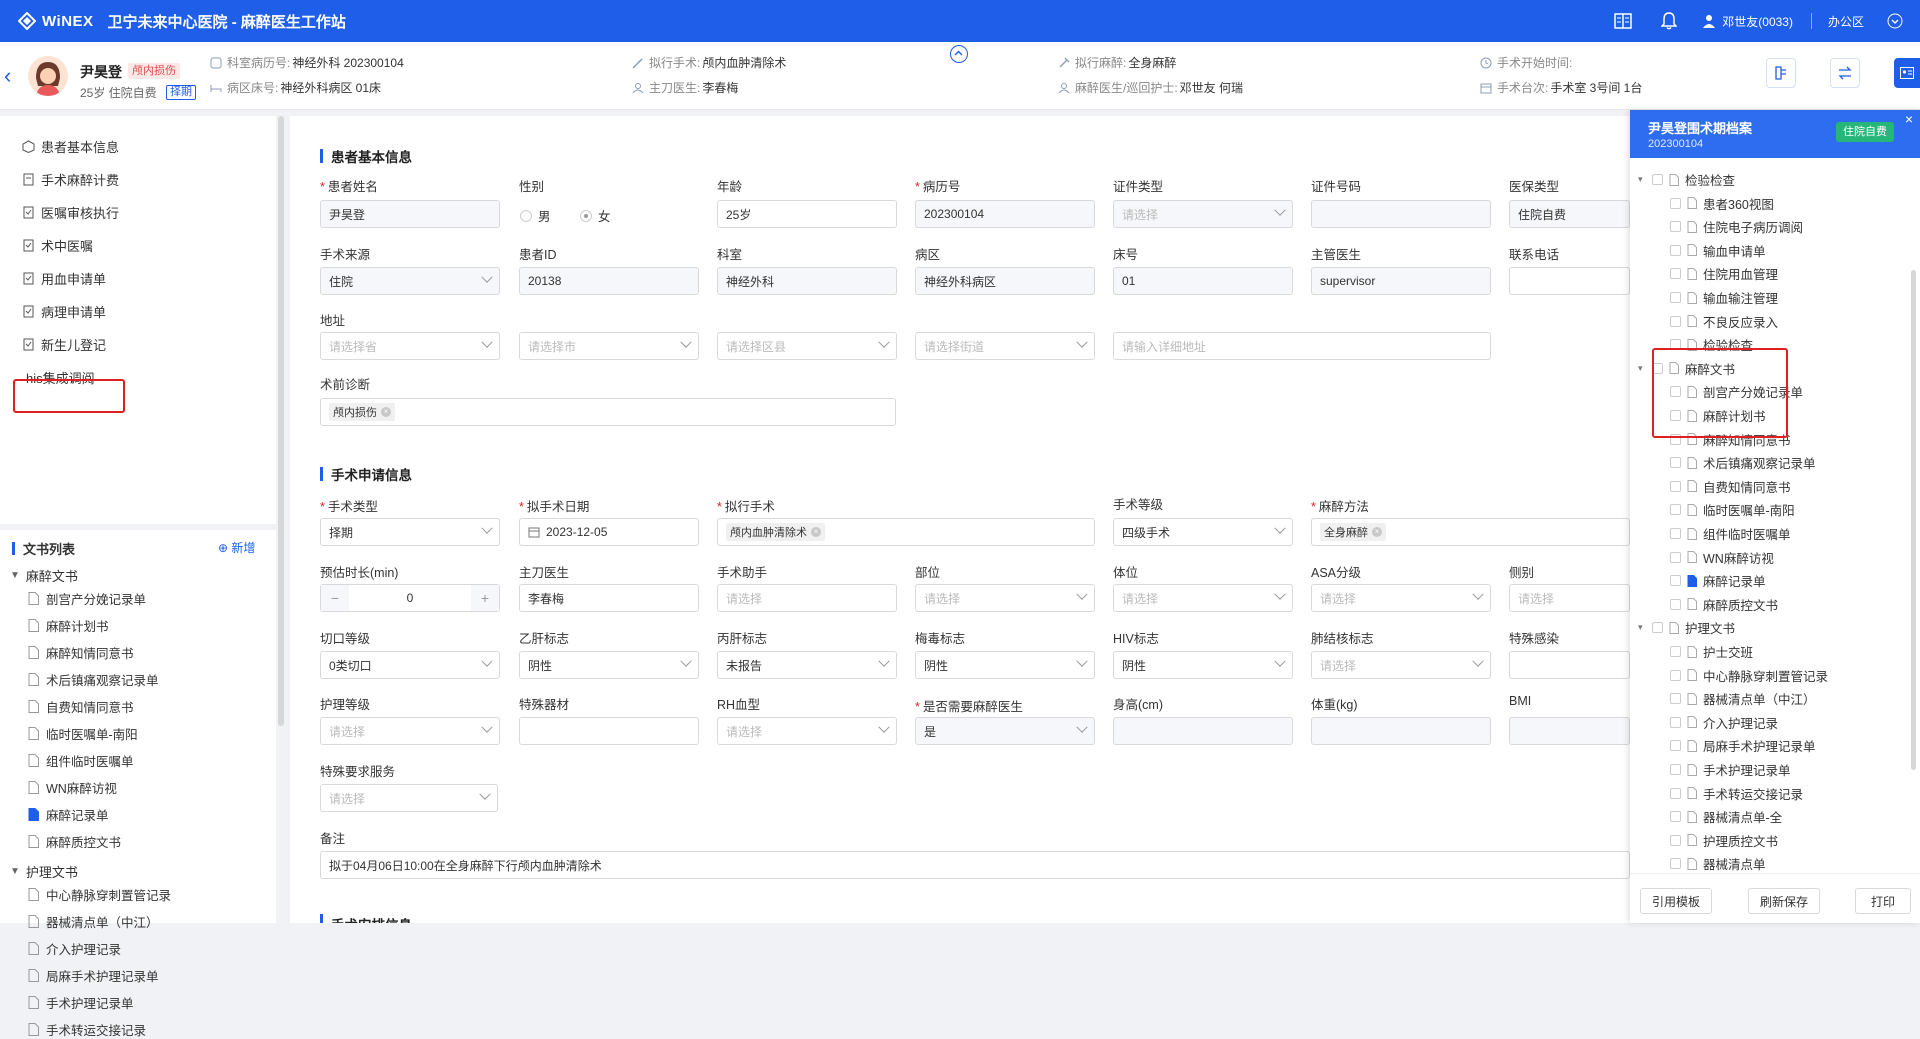 This screenshot has width=1920, height=1039. I want to click on tree-item-anesthesia-doc: 麻醉知情同意书, so click(81, 652).